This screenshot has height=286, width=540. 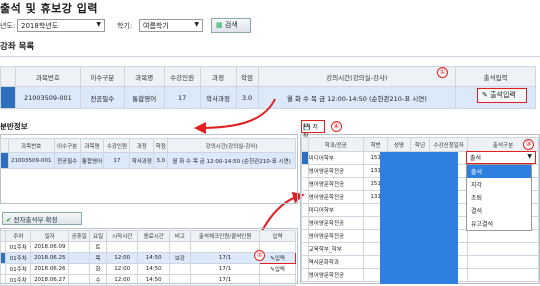 I want to click on attendance-status-dropdown: 출석 지각 조퇴 결석 유고결석, so click(x=499, y=197).